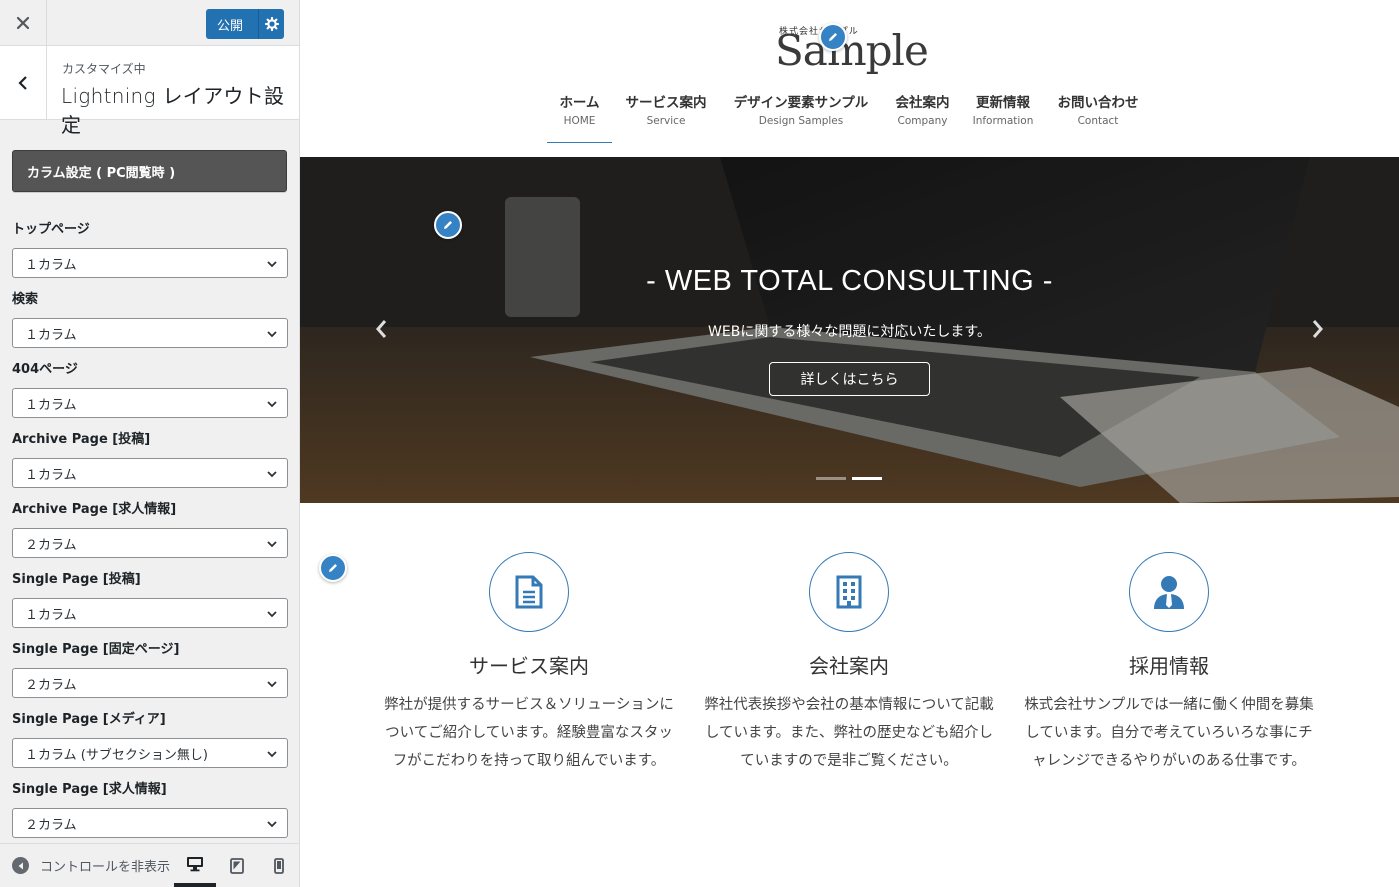 This screenshot has width=1399, height=887. Describe the element at coordinates (89, 719) in the screenshot. I see `field-label: Single Page [メディア]` at that location.